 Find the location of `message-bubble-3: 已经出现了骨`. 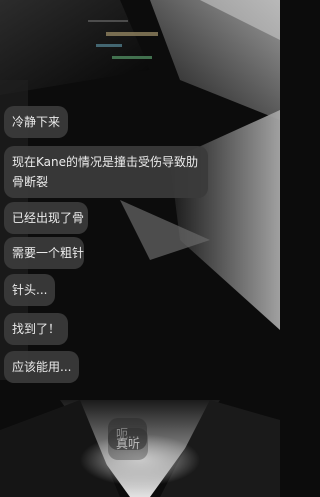

message-bubble-3: 已经出现了骨 is located at coordinates (46, 218).